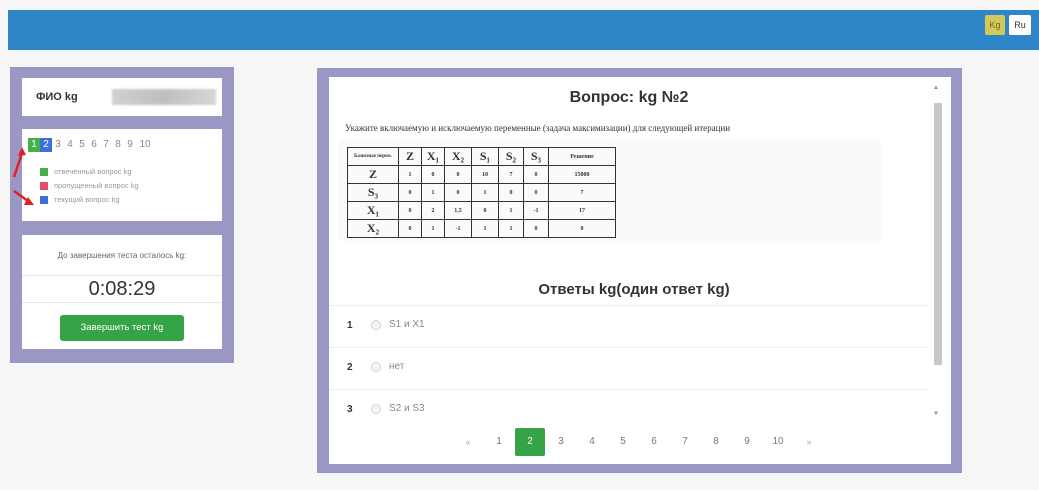 This screenshot has width=1039, height=490. What do you see at coordinates (499, 442) in the screenshot?
I see `pagination-page-1: 1` at bounding box center [499, 442].